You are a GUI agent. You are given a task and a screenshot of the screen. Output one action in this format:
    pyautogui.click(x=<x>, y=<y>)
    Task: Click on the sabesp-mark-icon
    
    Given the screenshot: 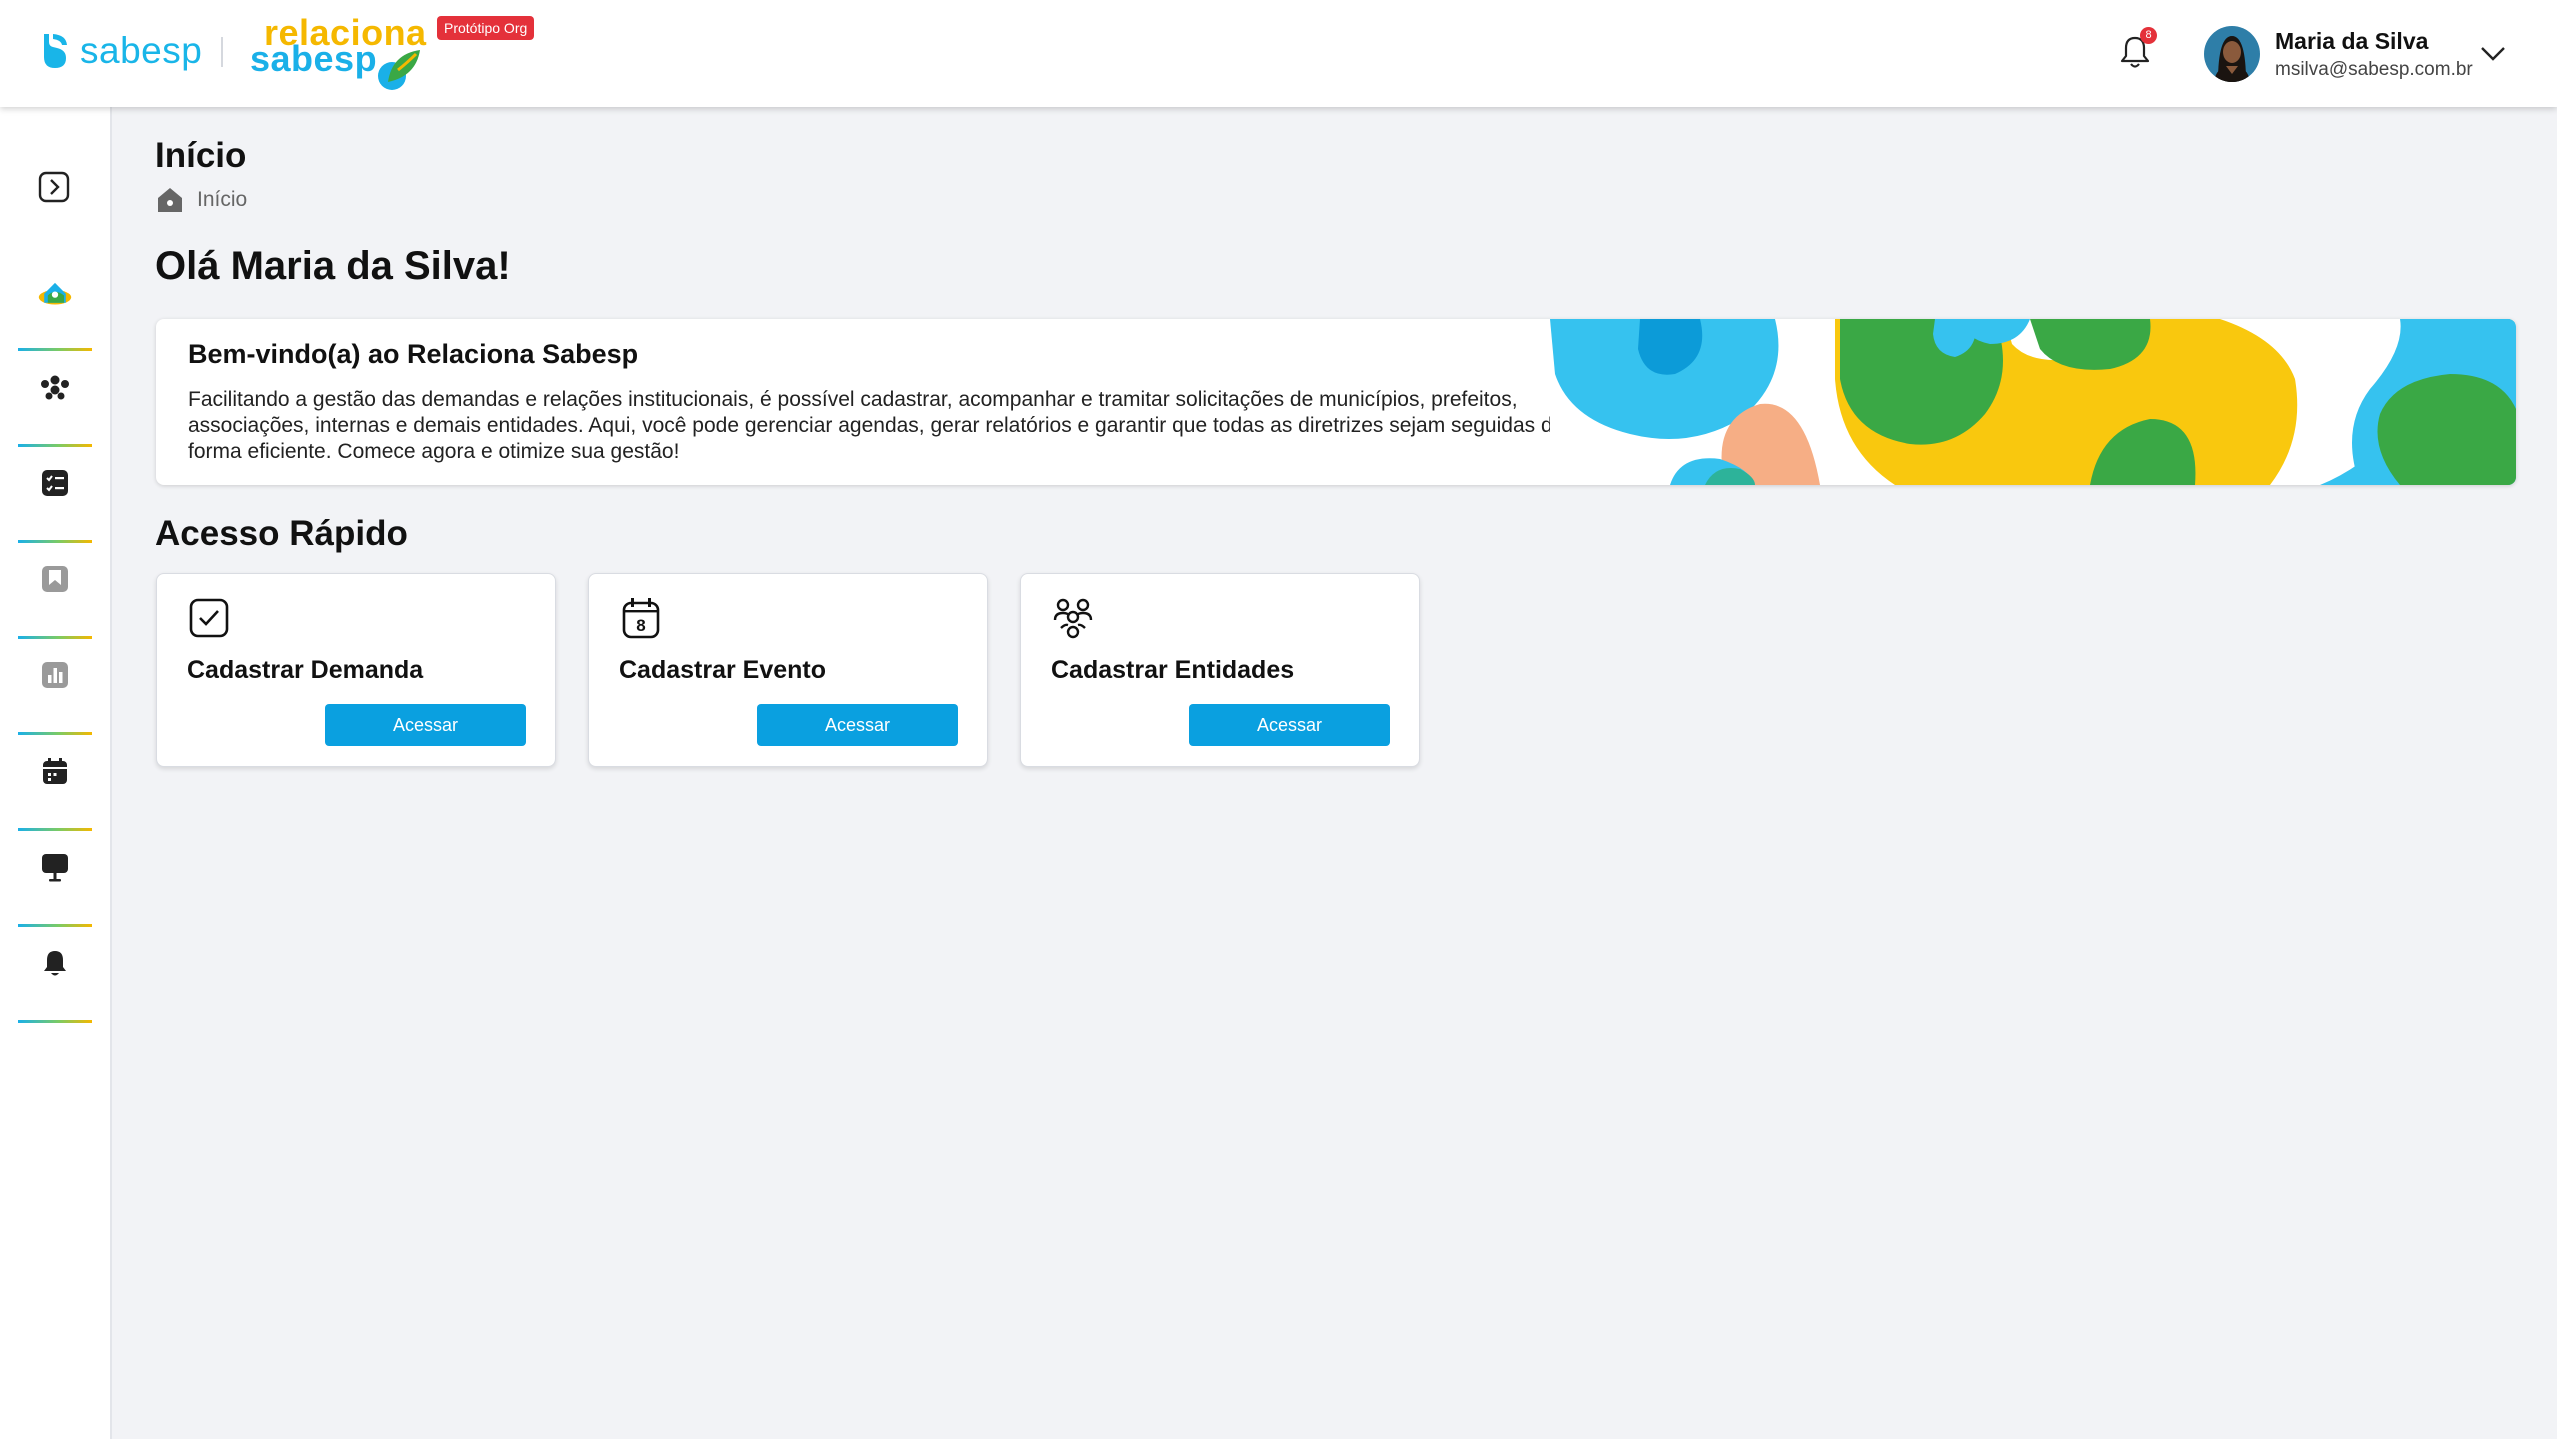 What is the action you would take?
    pyautogui.click(x=55, y=51)
    